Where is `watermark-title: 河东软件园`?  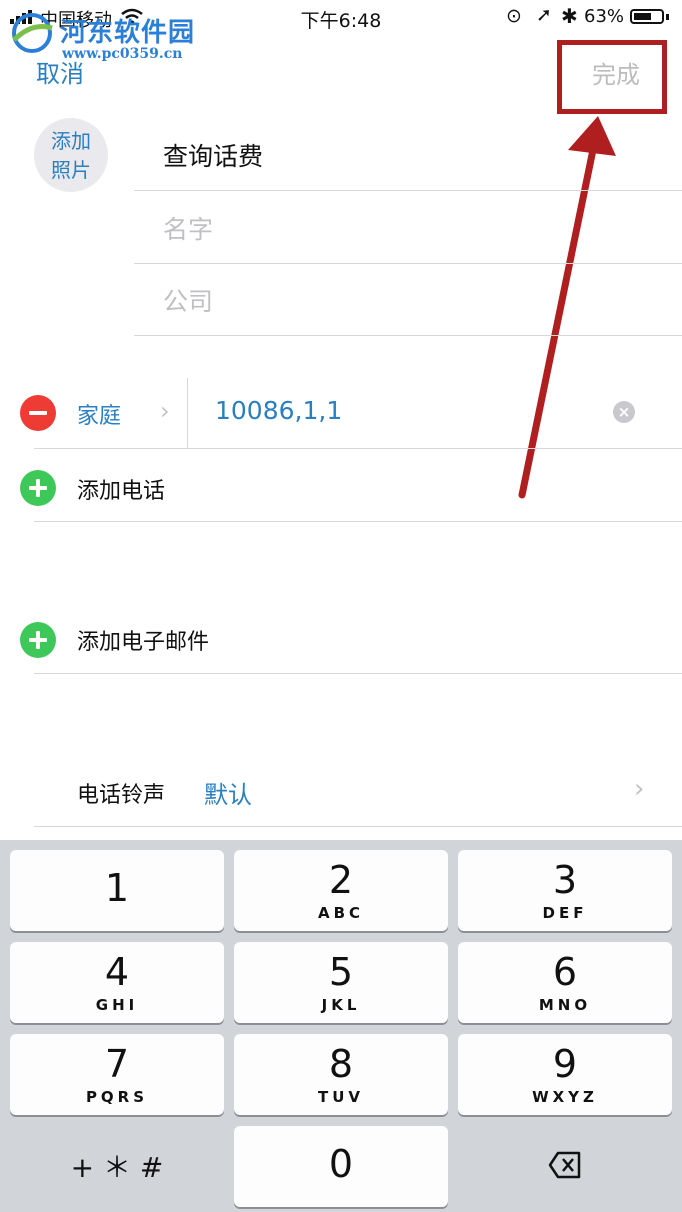
watermark-title: 河东软件园 is located at coordinates (128, 33).